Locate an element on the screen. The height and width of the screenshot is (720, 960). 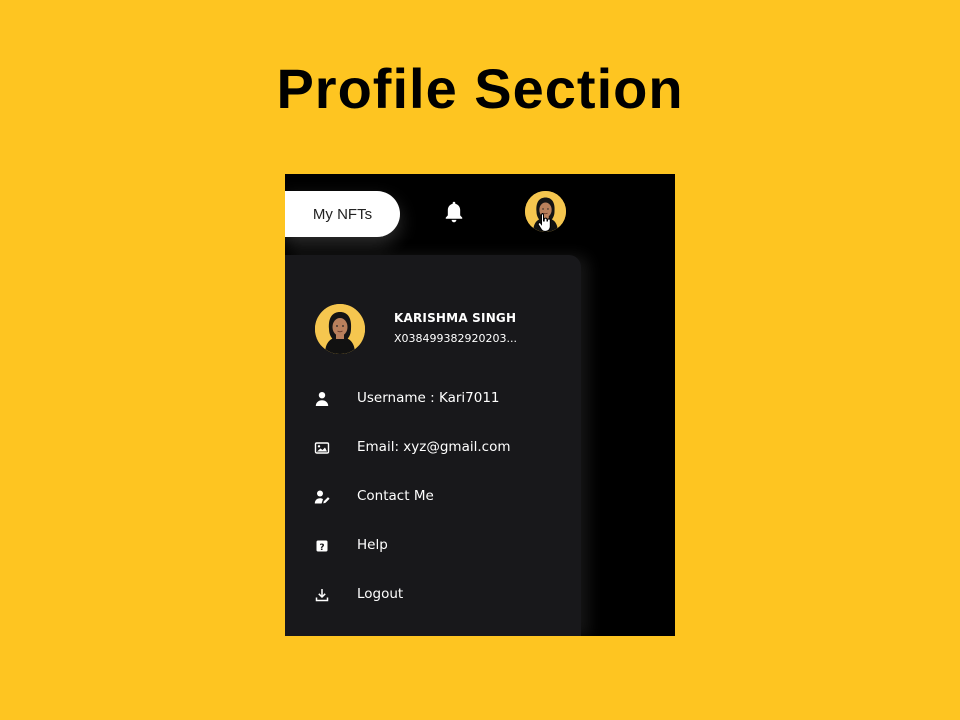
my-nfts-button: My NFTs is located at coordinates (342, 214).